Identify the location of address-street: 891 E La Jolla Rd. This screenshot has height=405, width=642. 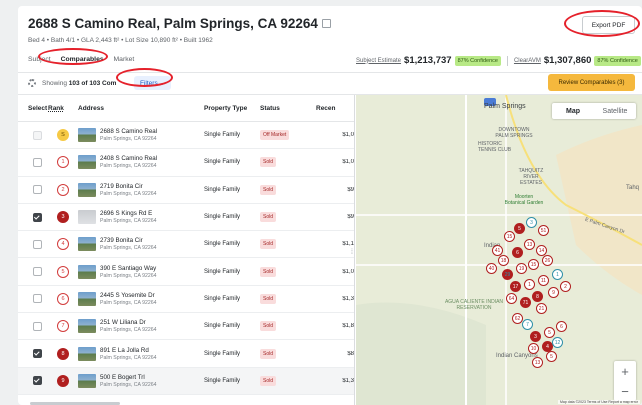
(128, 350).